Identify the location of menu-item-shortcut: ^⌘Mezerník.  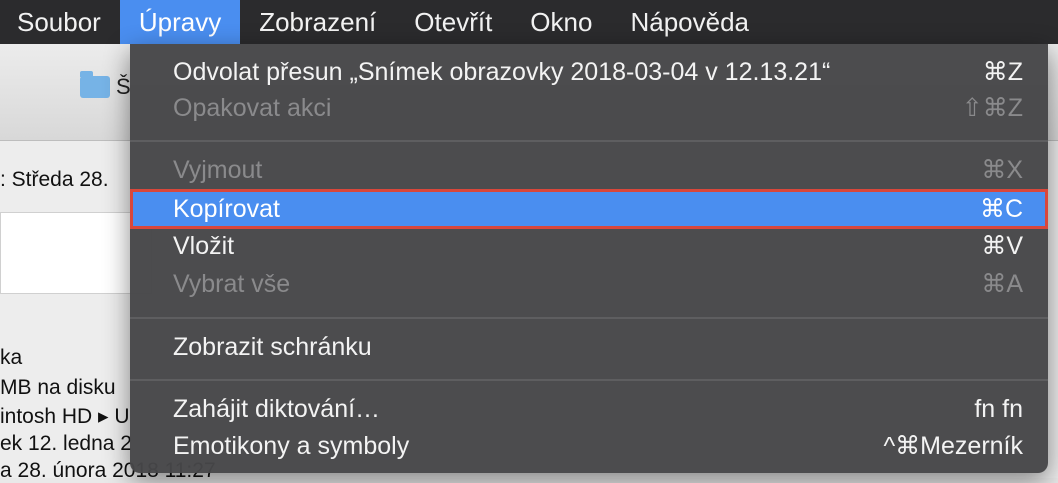
(953, 446).